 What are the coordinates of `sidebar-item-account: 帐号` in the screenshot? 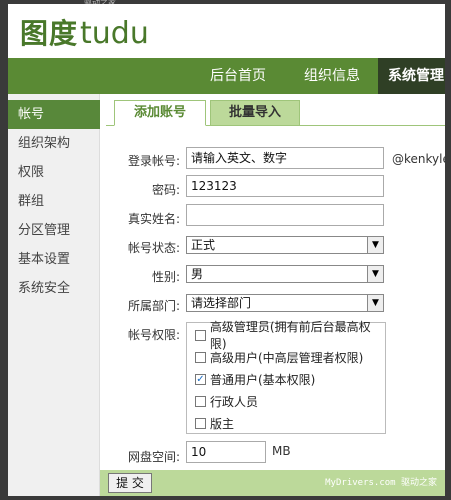 It's located at (54, 114).